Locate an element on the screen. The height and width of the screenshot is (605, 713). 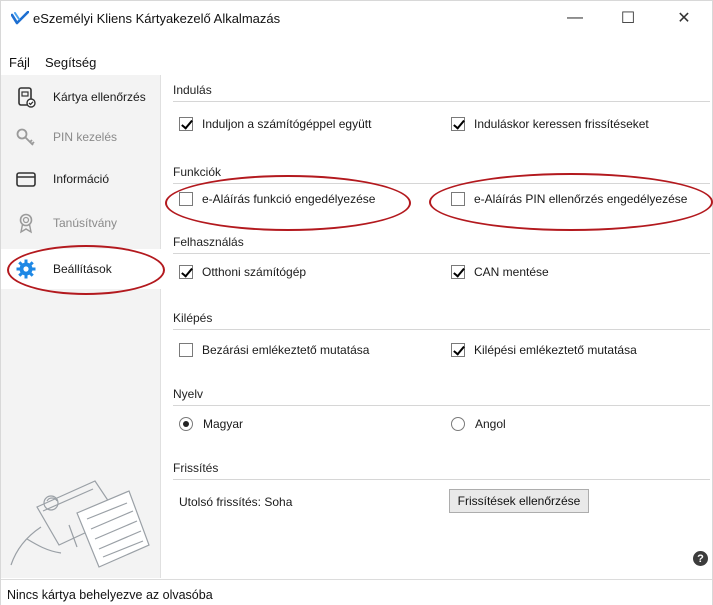
option-close-reminder: Bezárási emlékeztető mutatása is located at coordinates (274, 350).